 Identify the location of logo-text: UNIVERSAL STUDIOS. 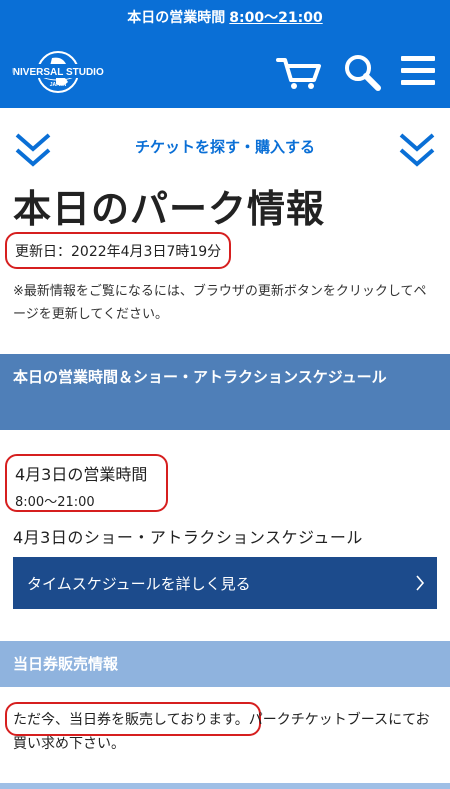
(58, 72).